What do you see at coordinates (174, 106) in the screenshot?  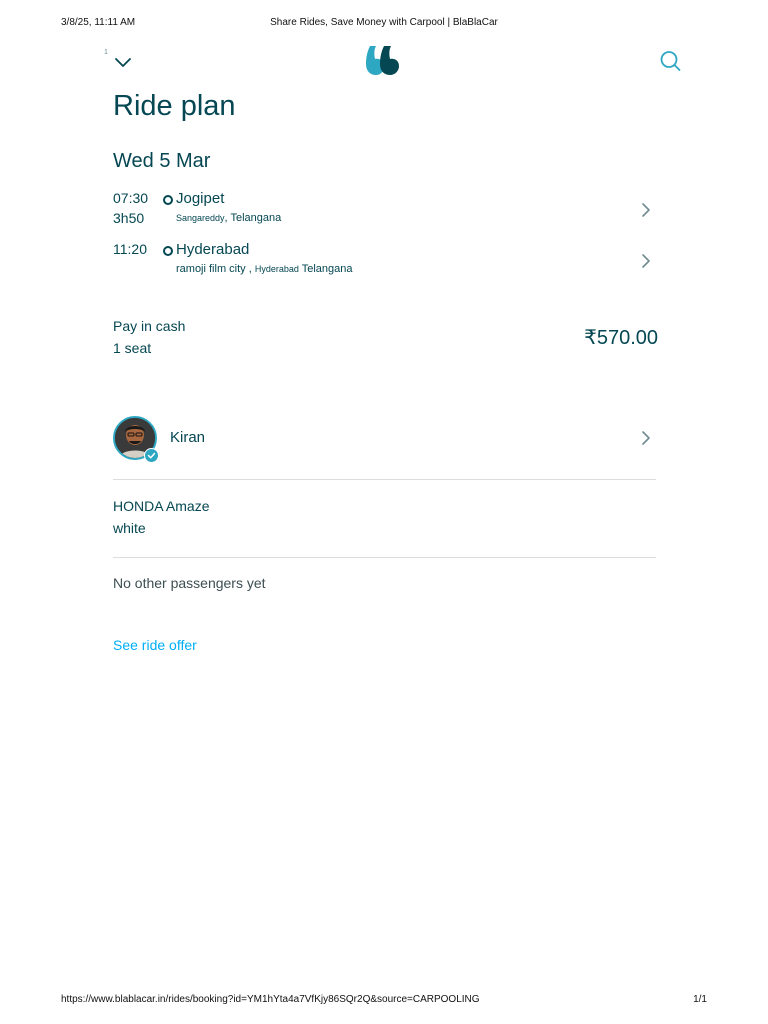 I see `page-title: Ride plan` at bounding box center [174, 106].